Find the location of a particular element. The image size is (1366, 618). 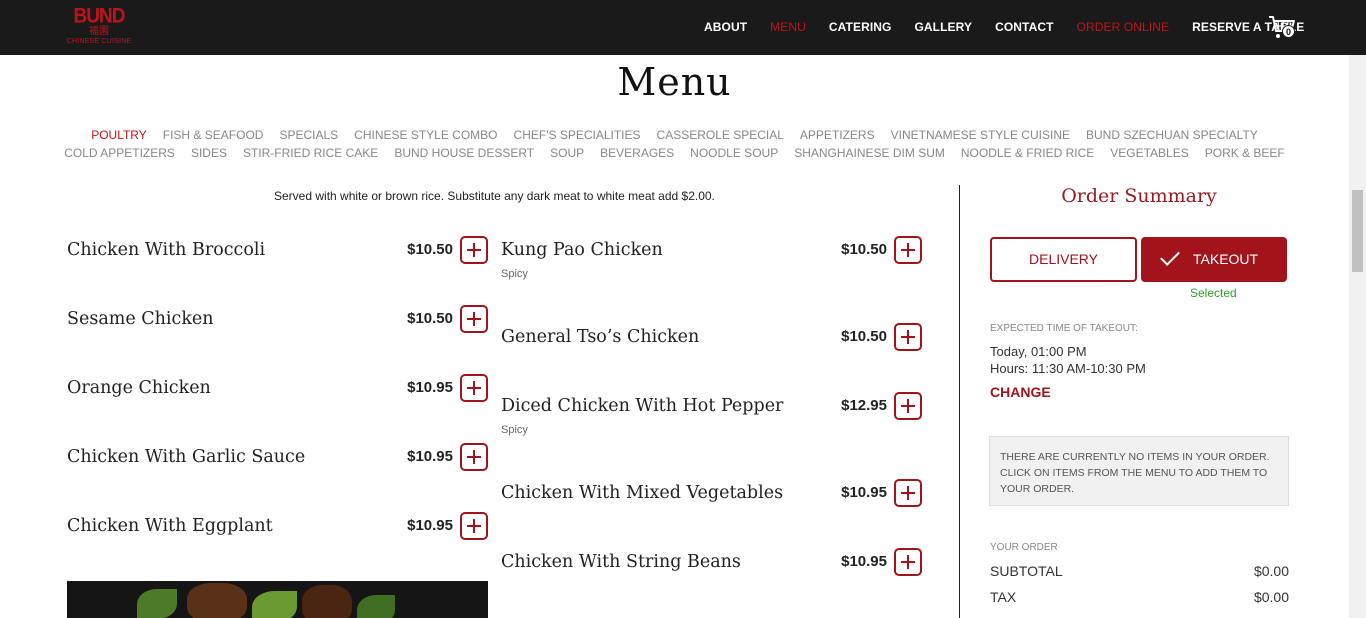

subtotal-label: SUBTOTAL is located at coordinates (1026, 571).